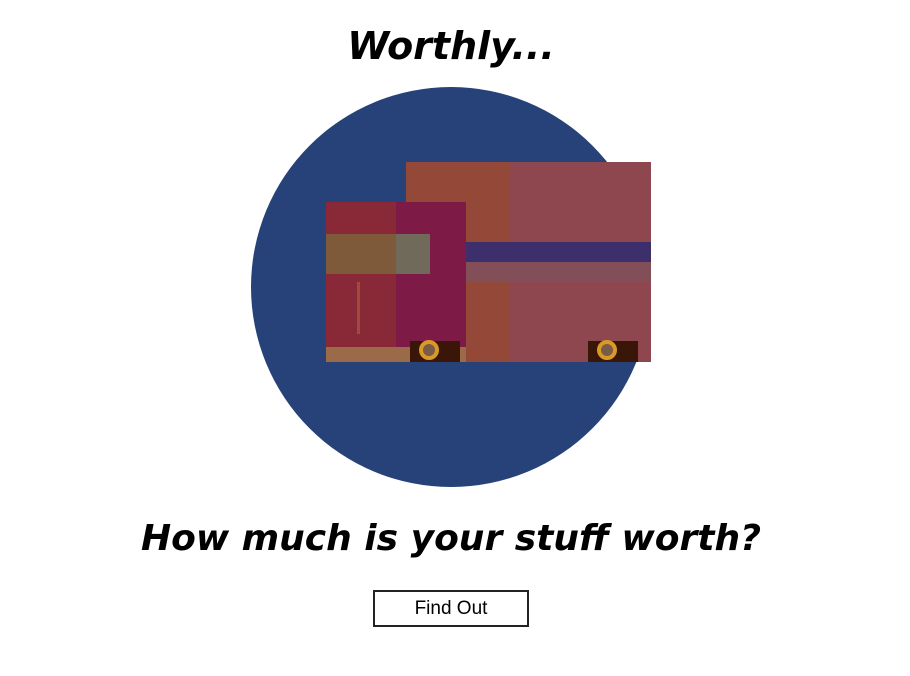 This screenshot has height=676, width=910. Describe the element at coordinates (451, 608) in the screenshot. I see `find-out-button: Find Out` at that location.